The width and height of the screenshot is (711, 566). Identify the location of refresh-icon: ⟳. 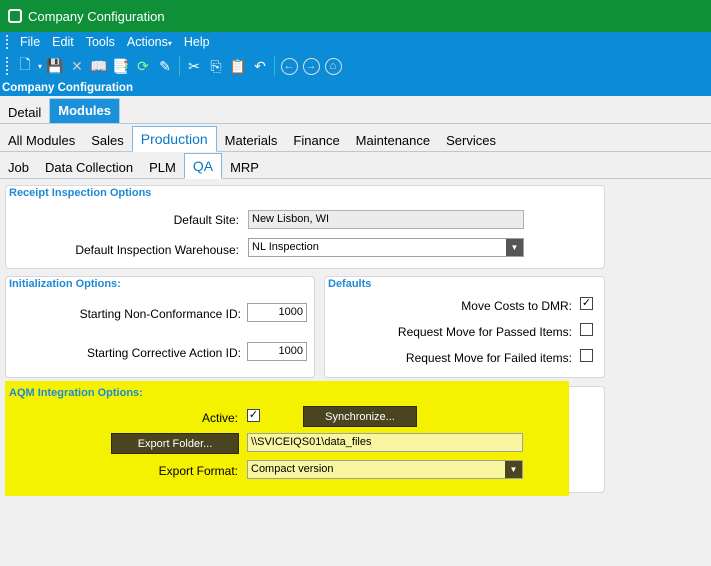
(143, 66).